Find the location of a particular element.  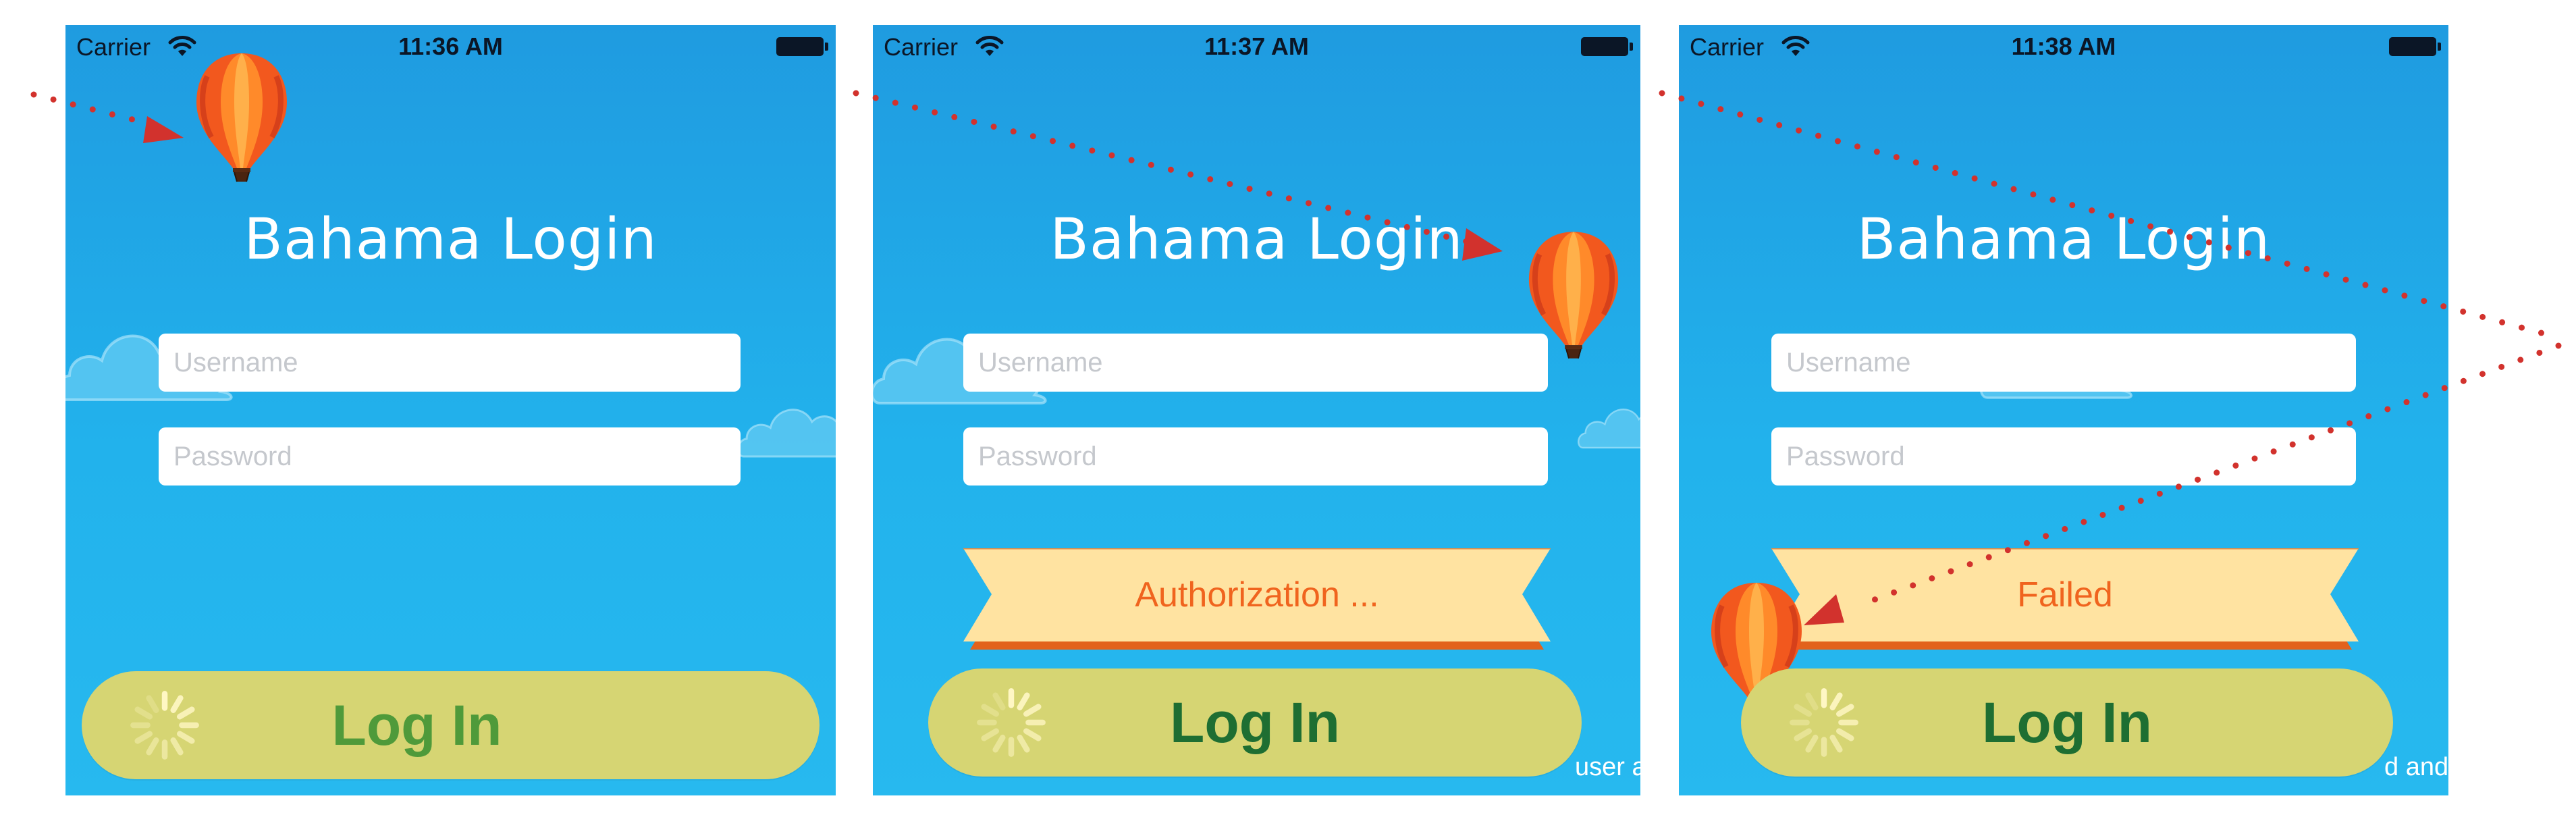

status-bar: Carrier 11:37 AM is located at coordinates (1256, 46).